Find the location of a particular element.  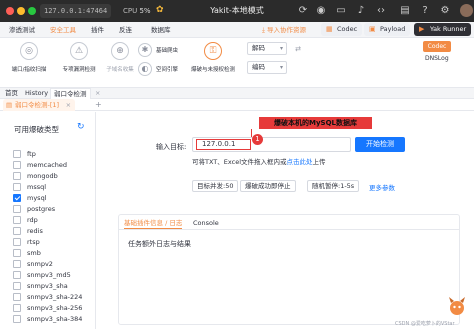

swap-icon: ⇄ is located at coordinates (298, 49).